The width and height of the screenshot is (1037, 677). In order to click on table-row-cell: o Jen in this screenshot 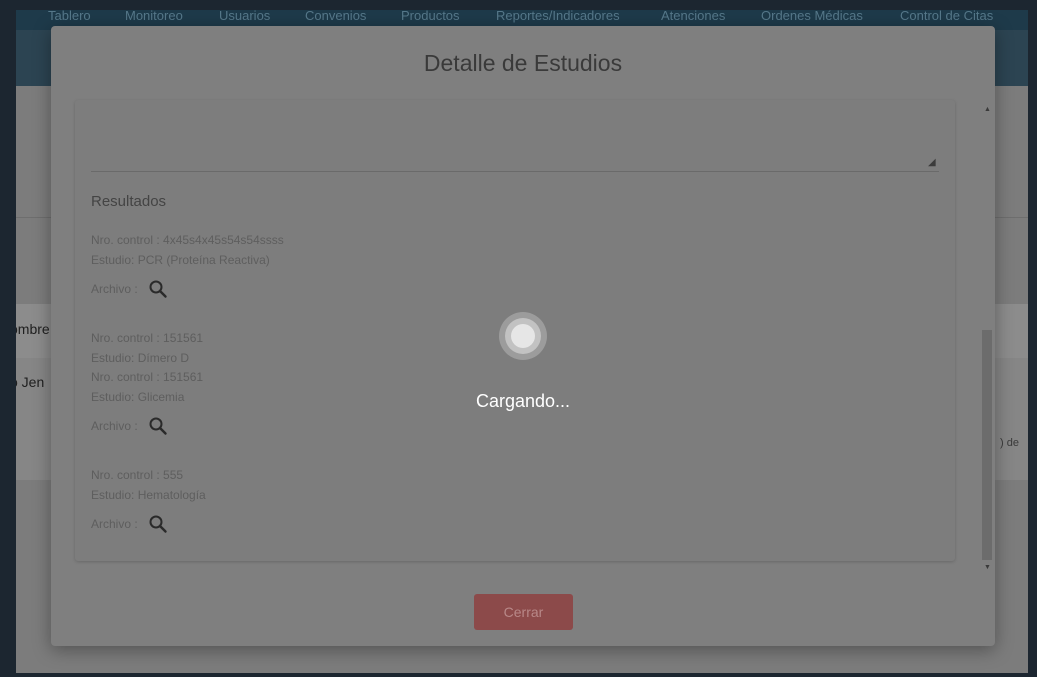, I will do `click(30, 382)`.